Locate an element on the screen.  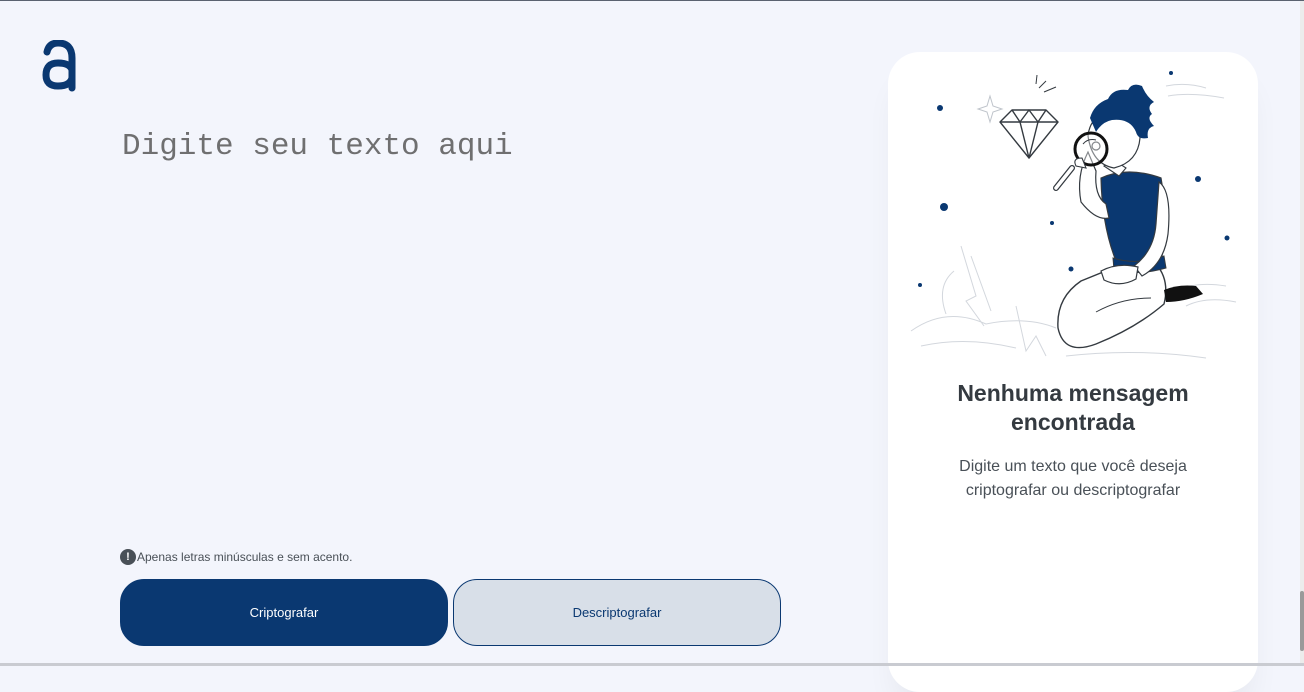
input-hint: ! Apenas letras minúsculas e sem acento. is located at coordinates (236, 557).